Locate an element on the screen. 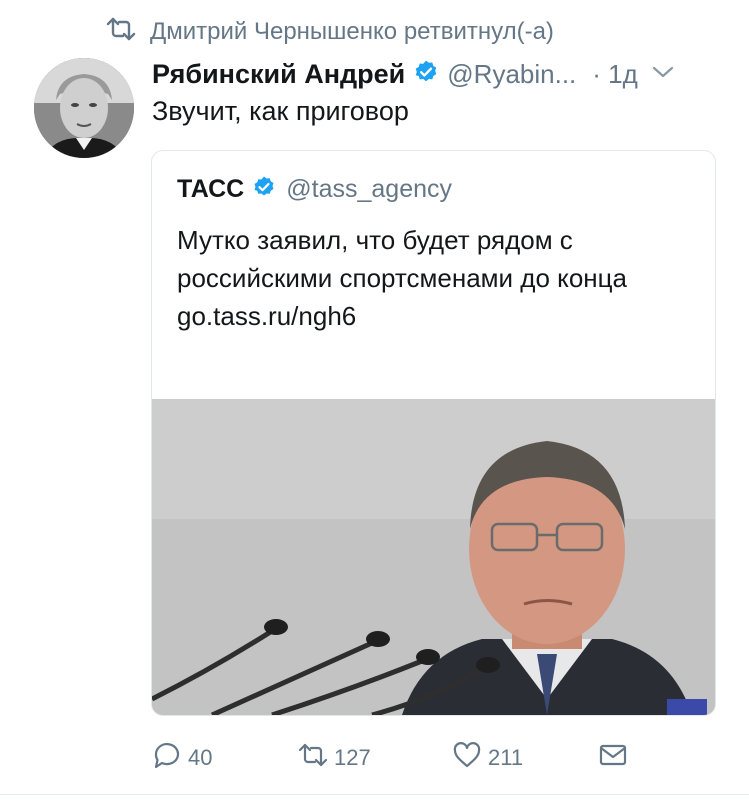 Image resolution: width=749 pixels, height=804 pixels. tweet-header: Рябинский Андрей @Ryabin... · 1д is located at coordinates (437, 74).